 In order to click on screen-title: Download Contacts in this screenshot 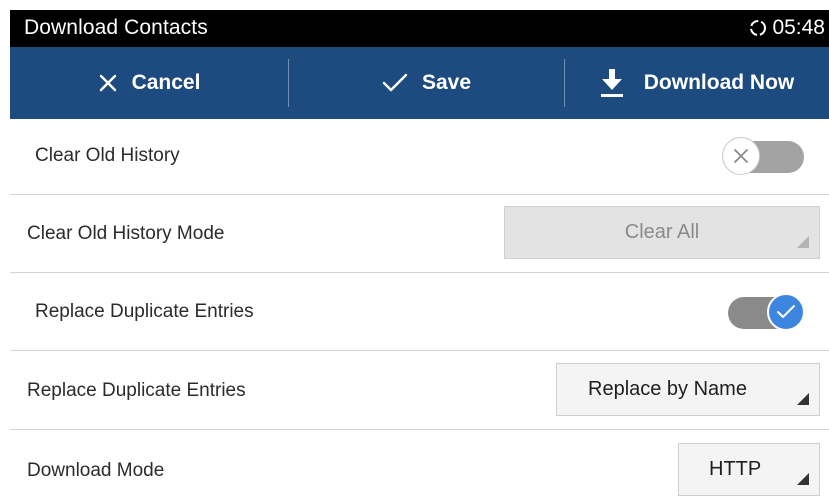, I will do `click(116, 27)`.